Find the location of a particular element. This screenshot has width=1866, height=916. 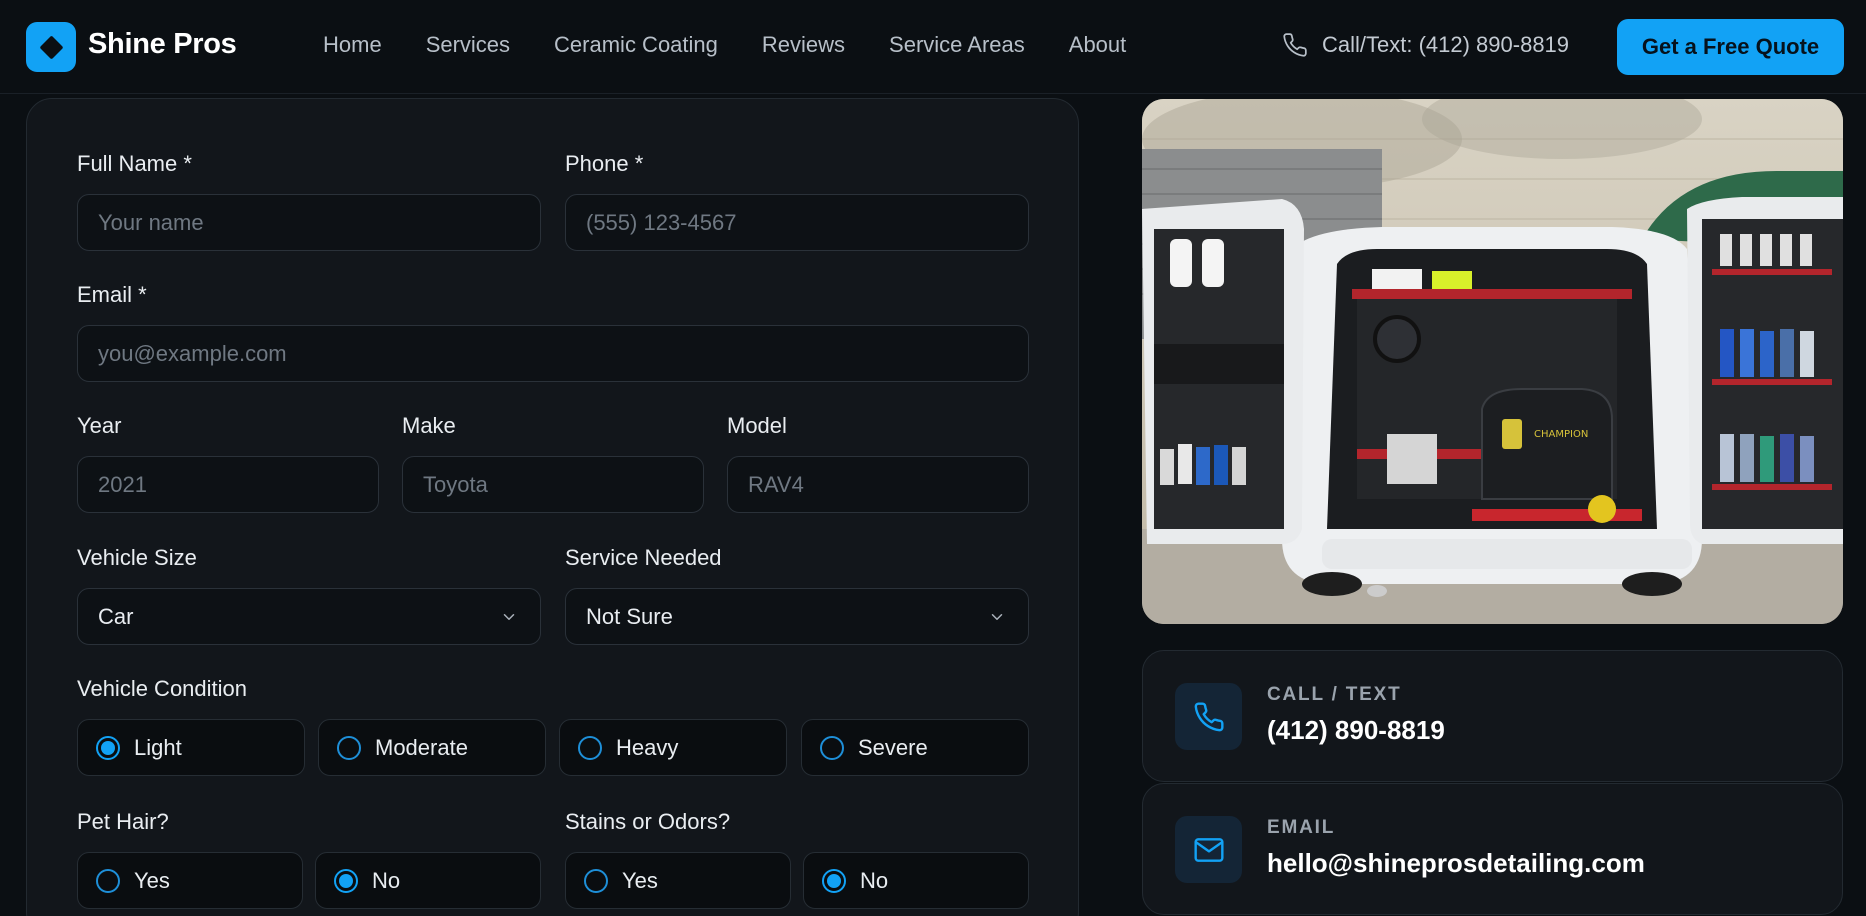

vehicle-condition-label: Vehicle Condition is located at coordinates (162, 688).